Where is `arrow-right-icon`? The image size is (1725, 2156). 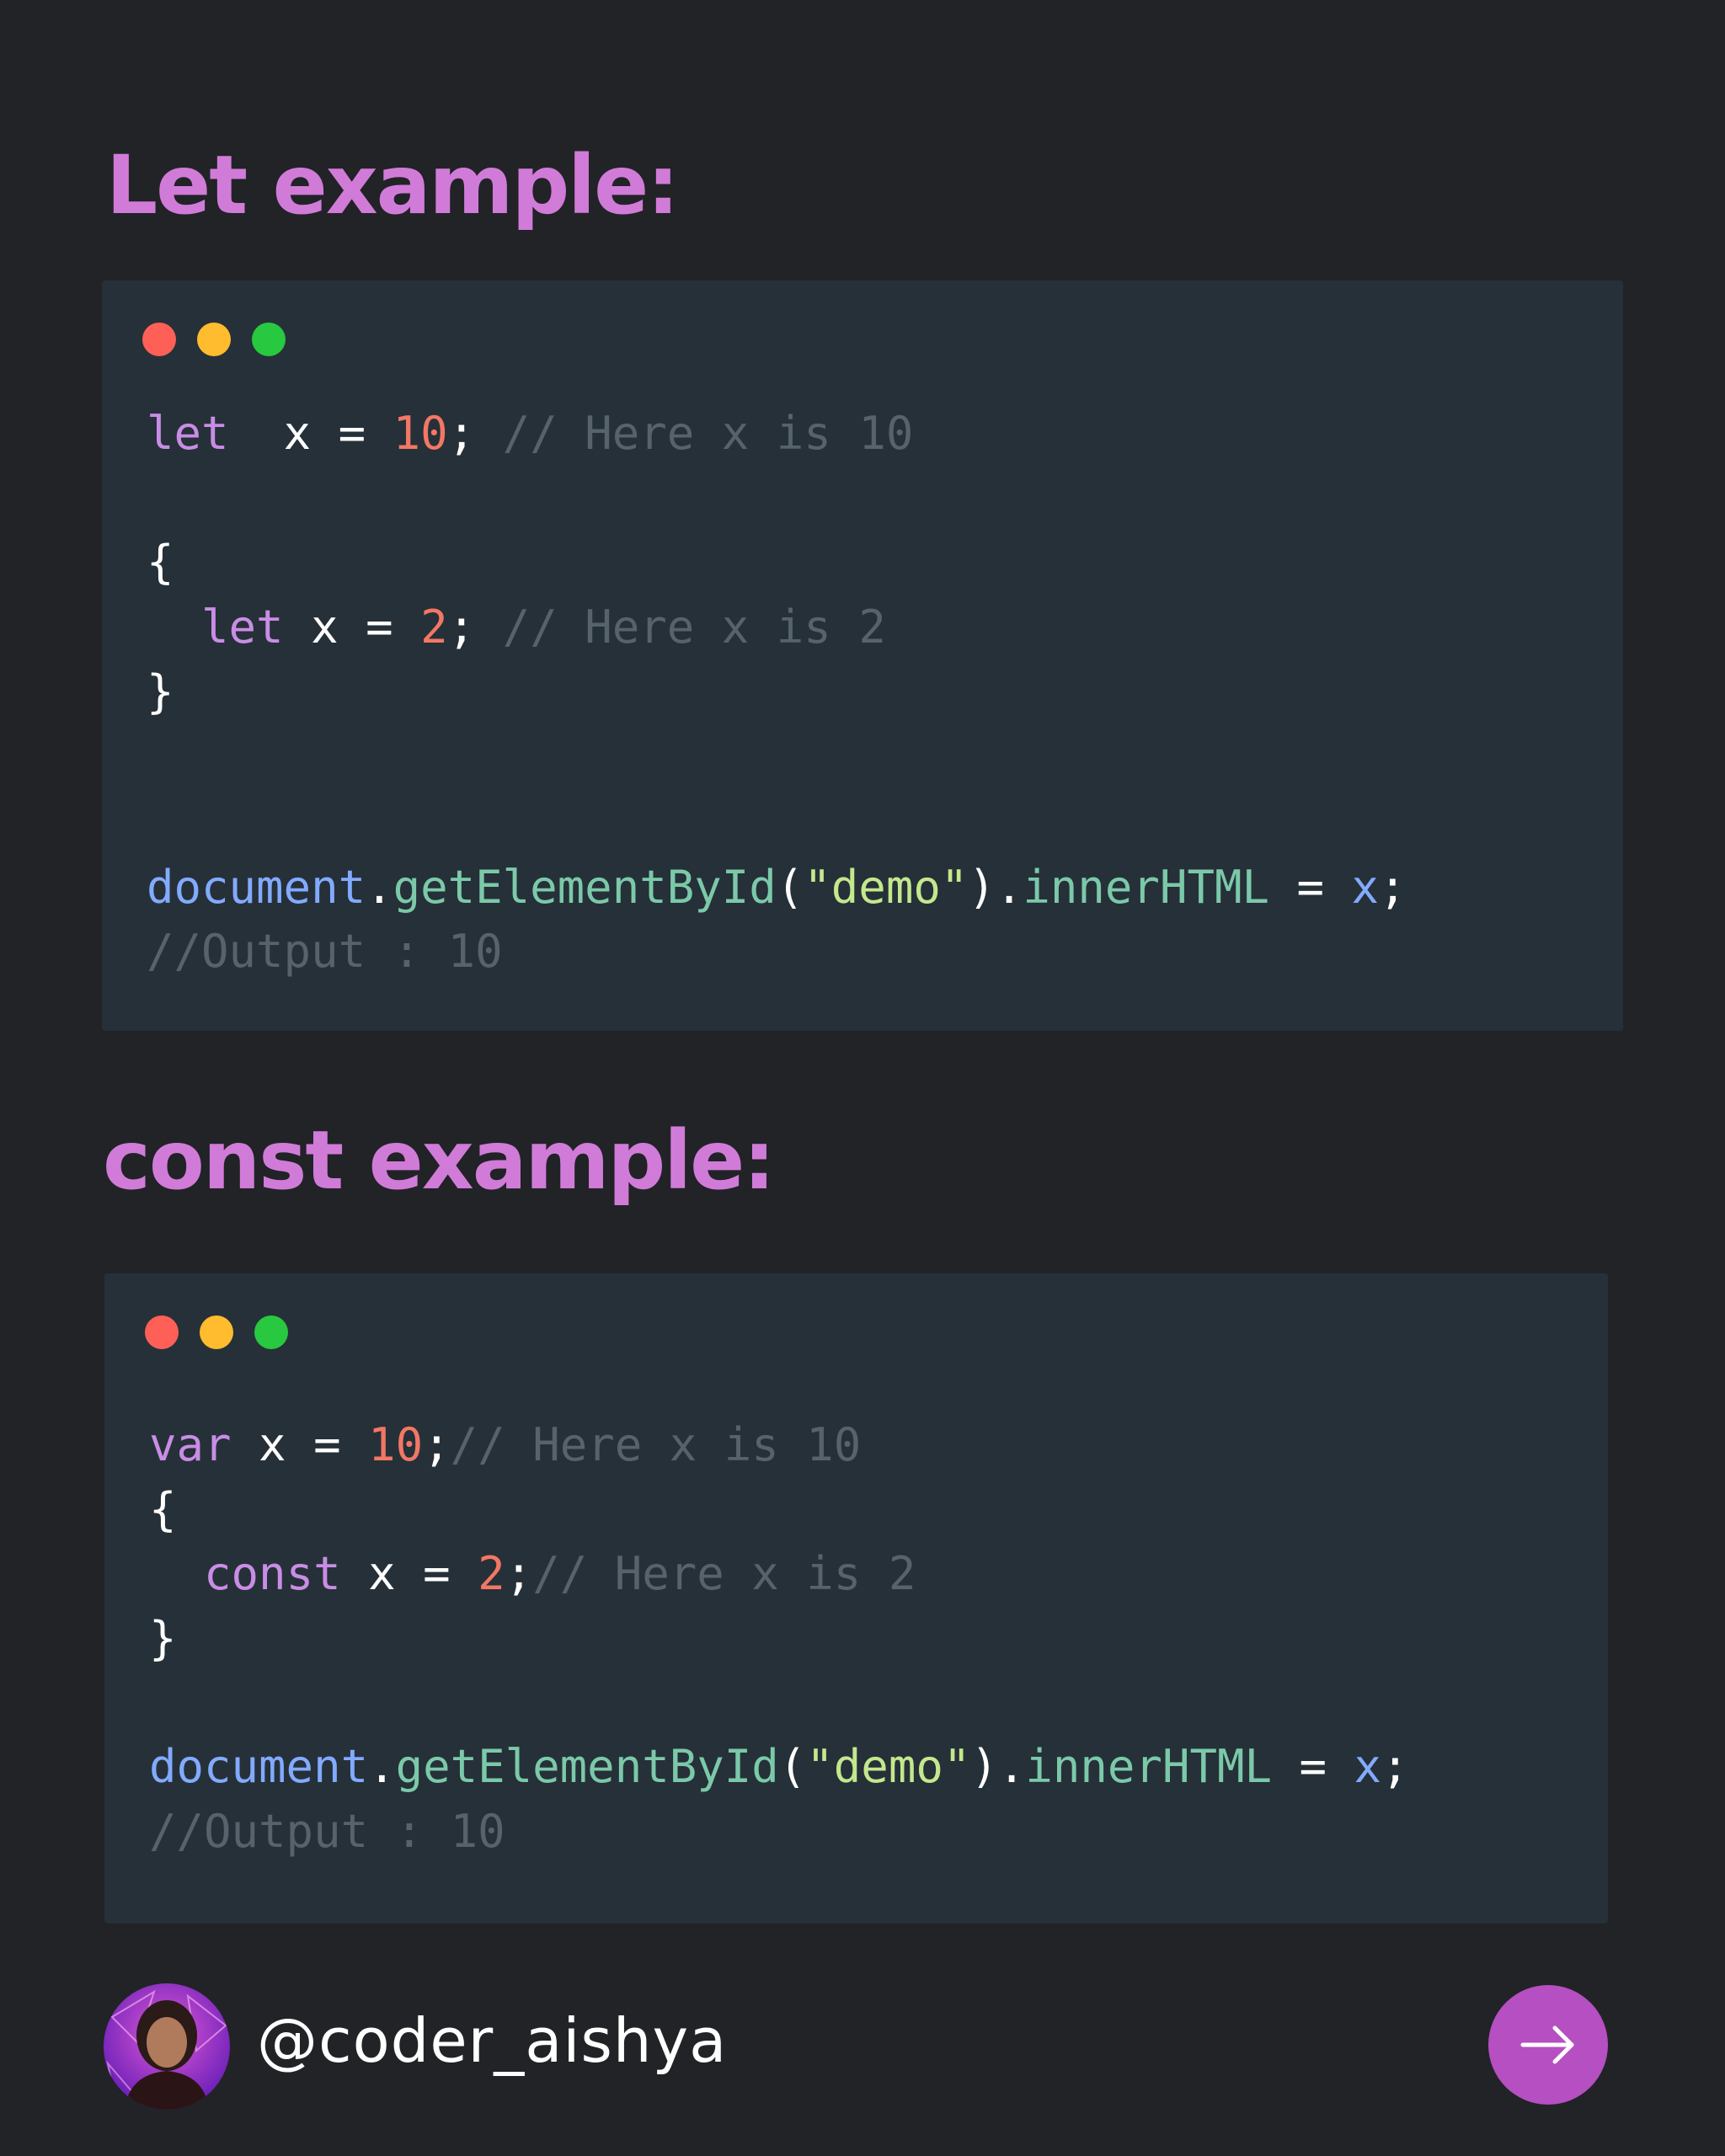 arrow-right-icon is located at coordinates (1547, 2044).